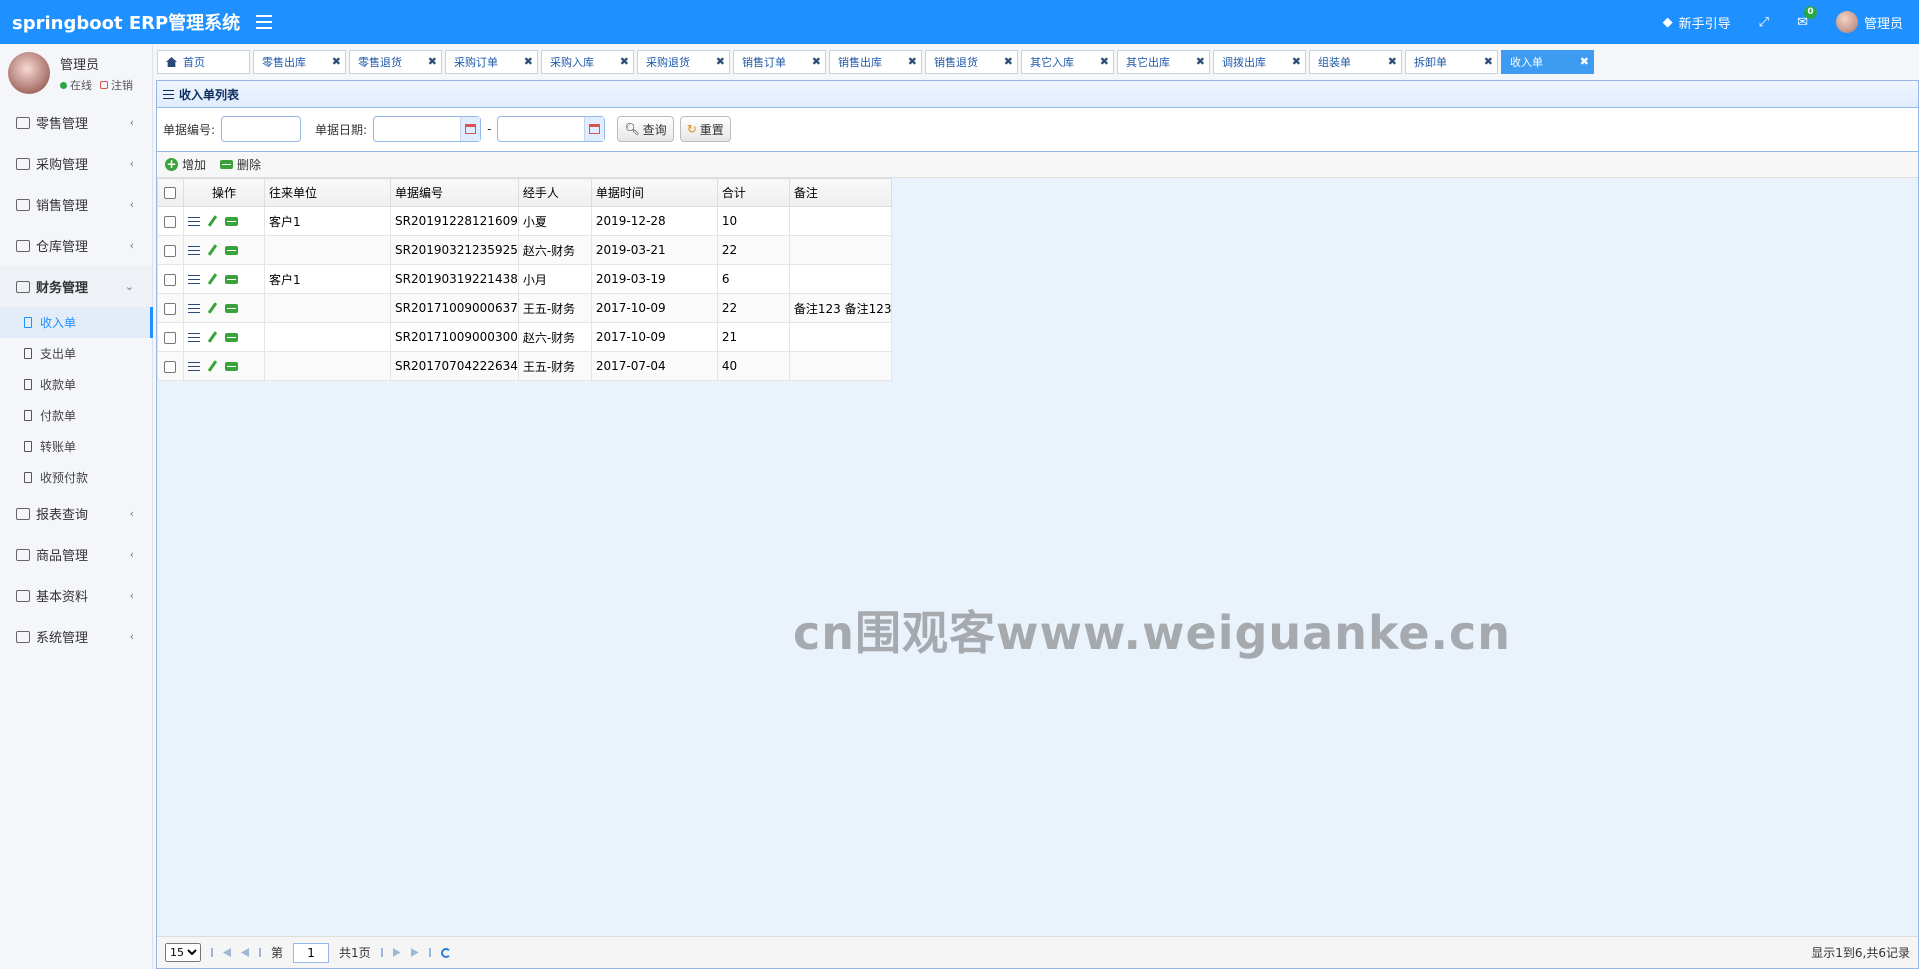  I want to click on menu-purchase: 采购管理 ‹, so click(76, 163).